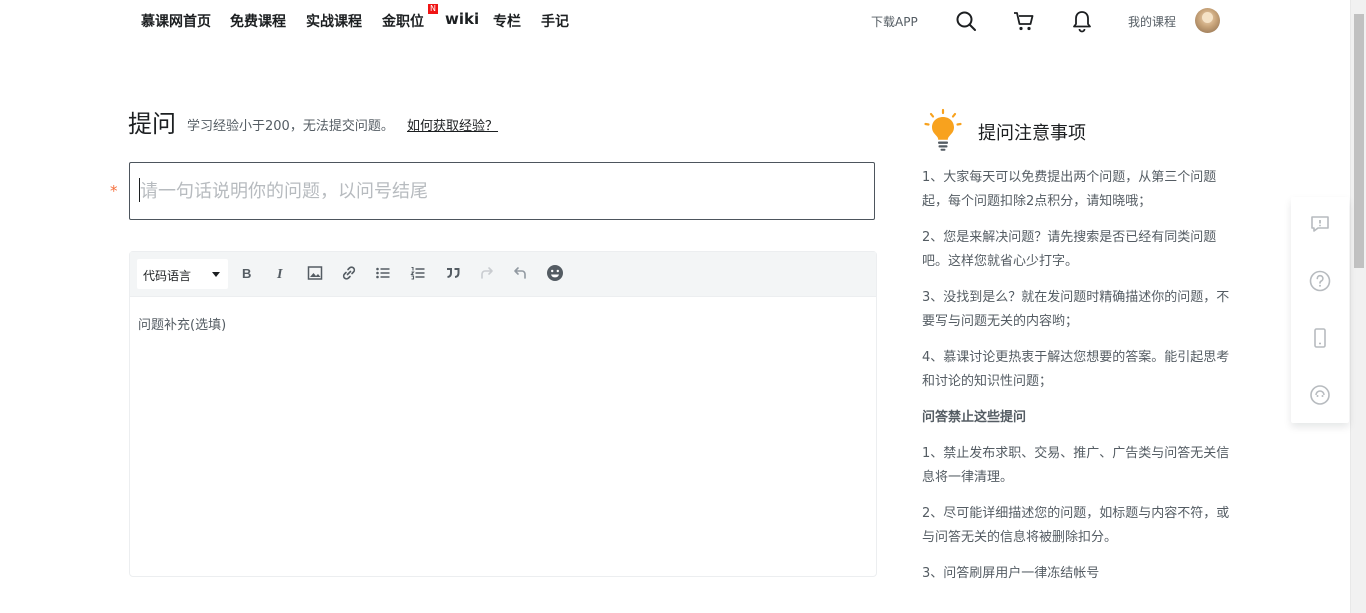 This screenshot has width=1366, height=613. Describe the element at coordinates (315, 273) in the screenshot. I see `image-icon` at that location.